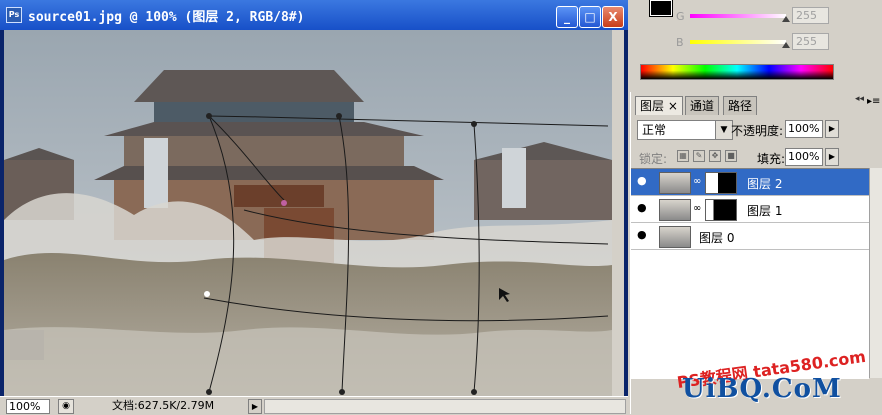 This screenshot has height=415, width=882. I want to click on photoshop-doc-icon: Ps, so click(14, 15).